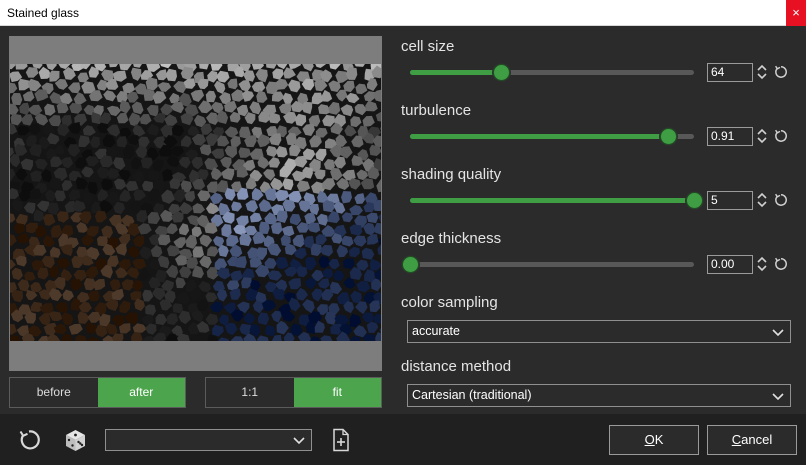 The height and width of the screenshot is (465, 806). I want to click on color-sampling-dropdown: accurate, so click(599, 331).